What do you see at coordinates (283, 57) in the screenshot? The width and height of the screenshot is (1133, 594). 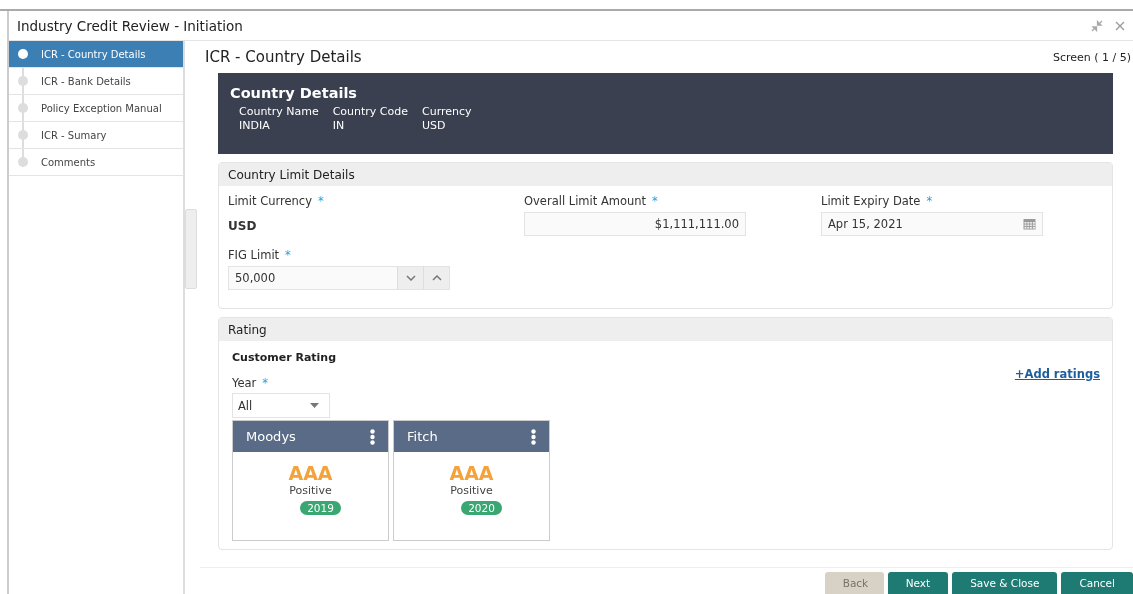 I see `page-title: ICR - Country Details` at bounding box center [283, 57].